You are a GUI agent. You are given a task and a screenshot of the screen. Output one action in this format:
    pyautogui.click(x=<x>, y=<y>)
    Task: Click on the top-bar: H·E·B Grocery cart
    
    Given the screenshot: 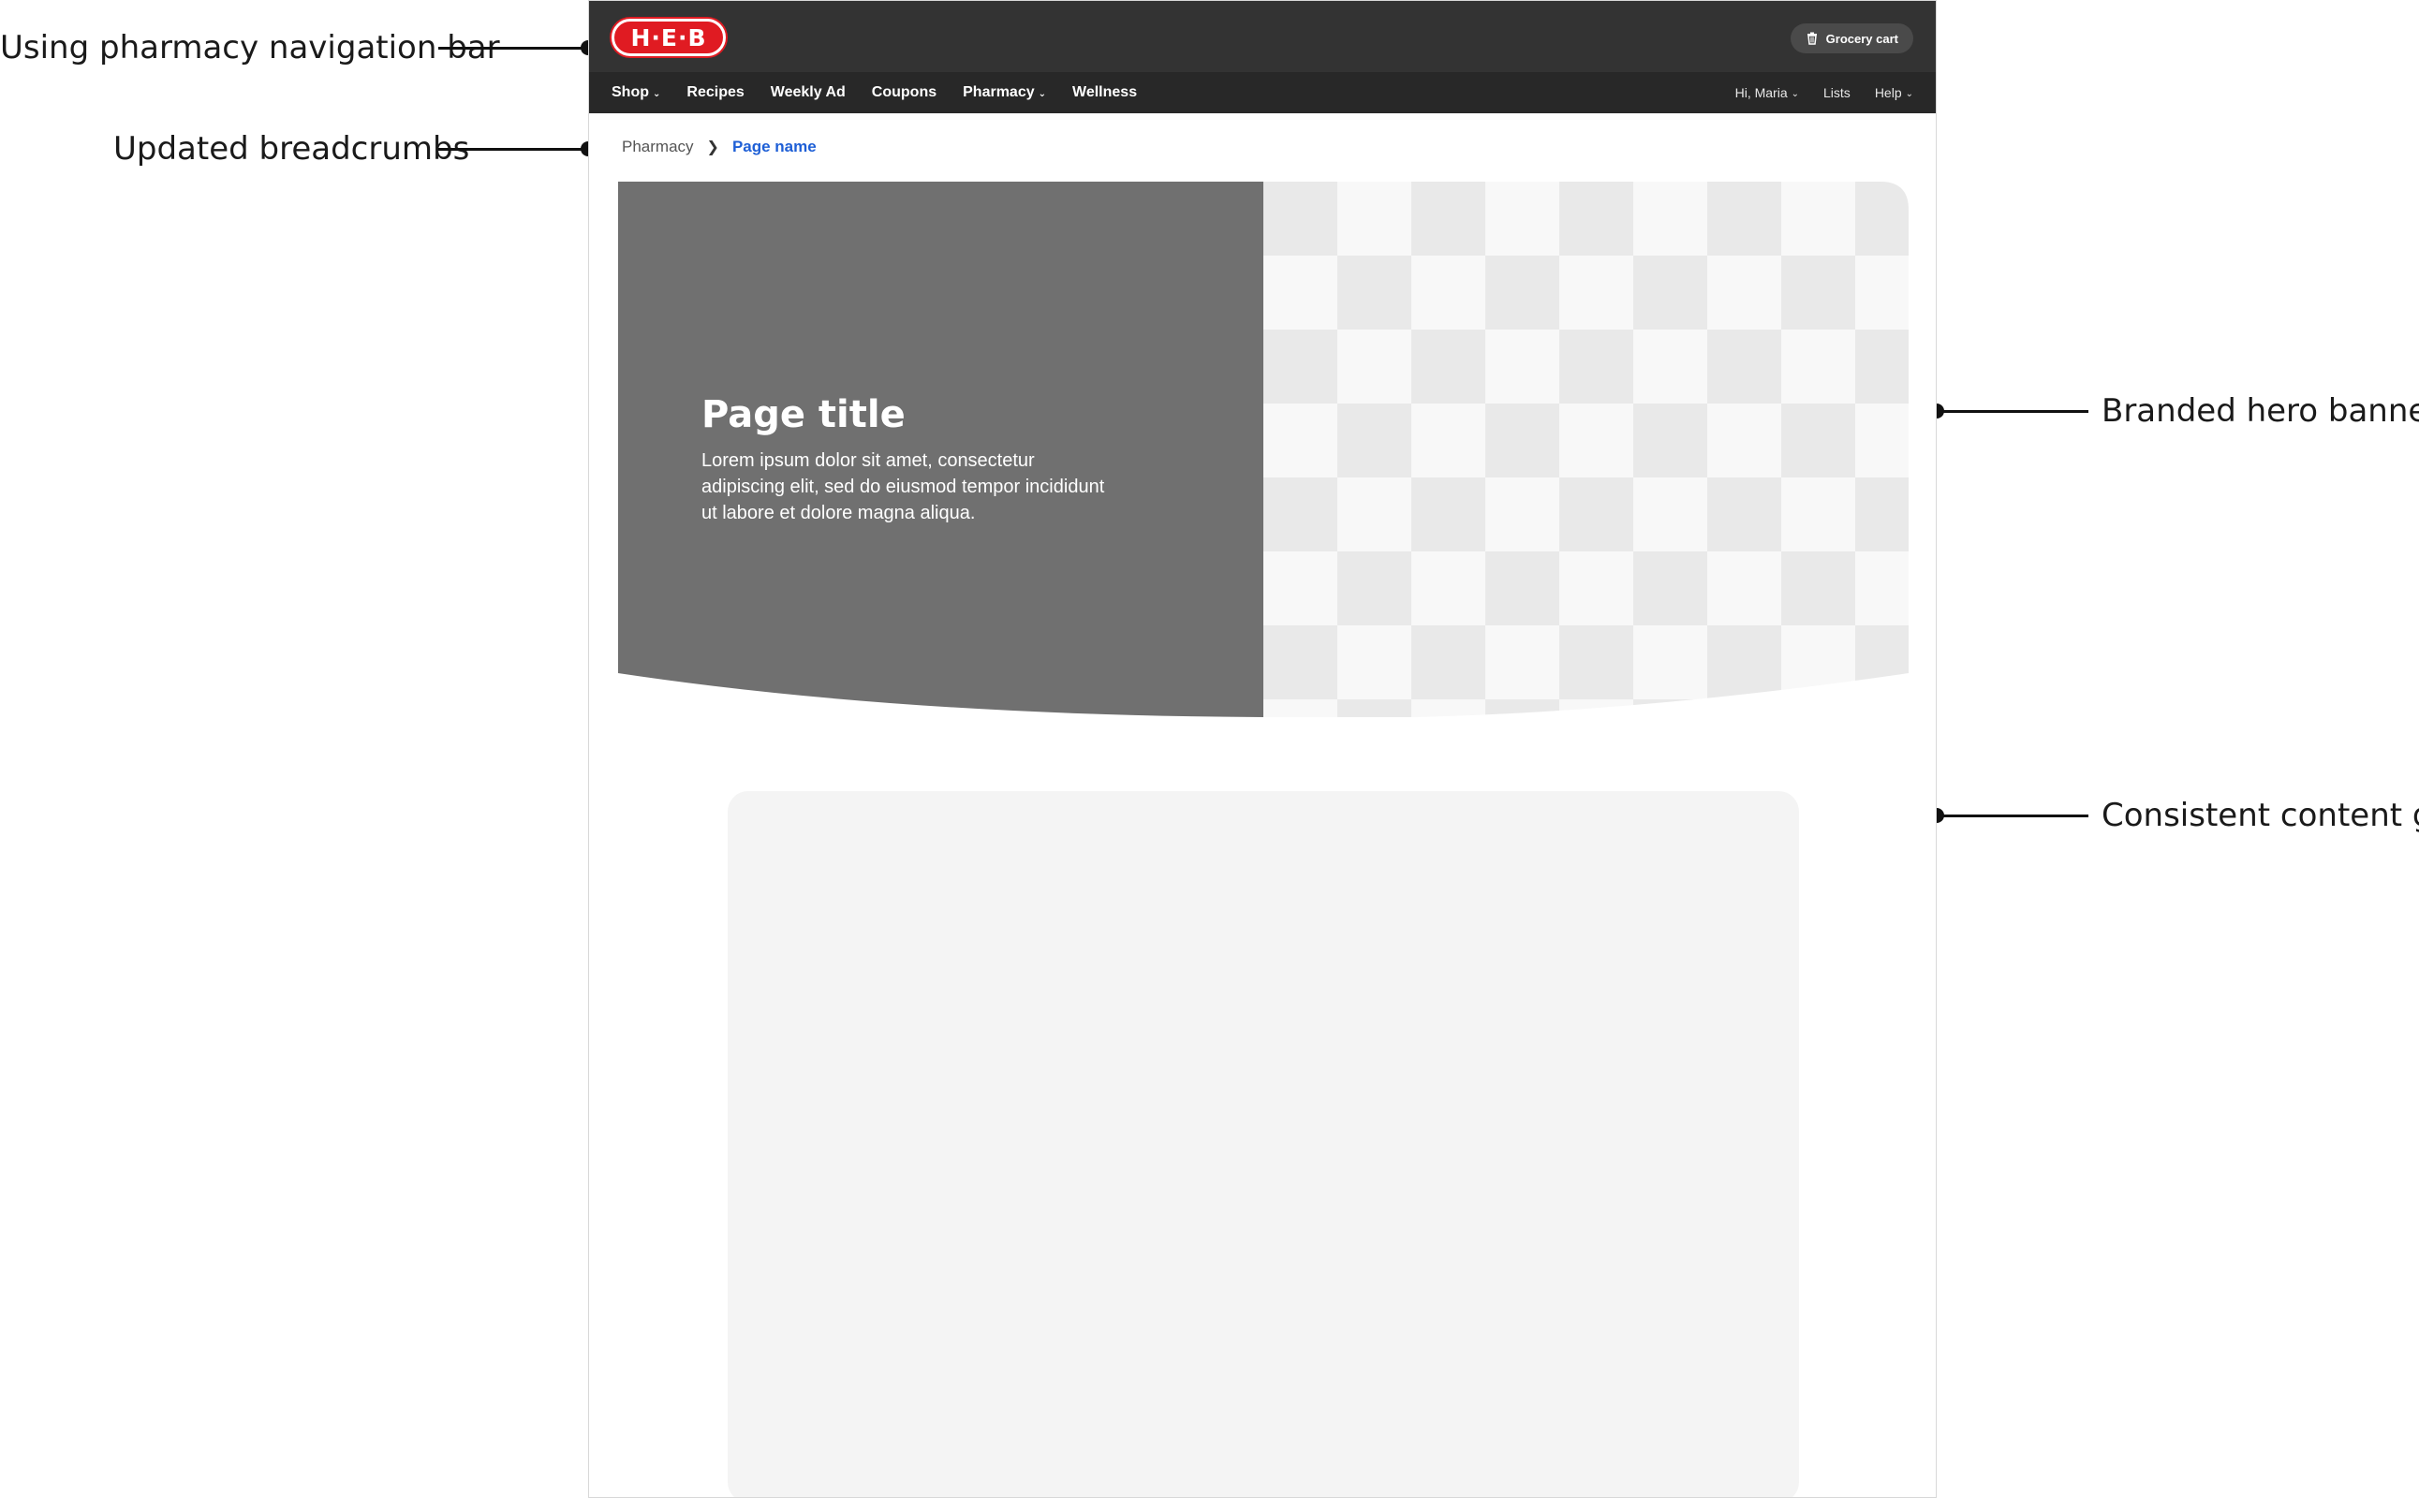 What is the action you would take?
    pyautogui.click(x=1263, y=36)
    